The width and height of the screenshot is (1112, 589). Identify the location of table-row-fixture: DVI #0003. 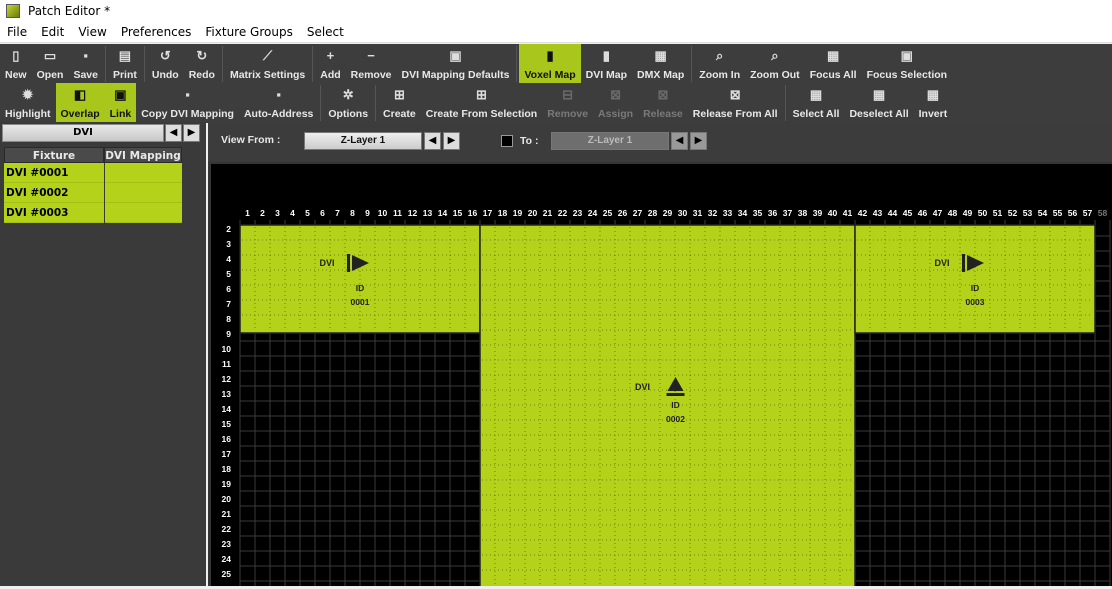
(54, 213).